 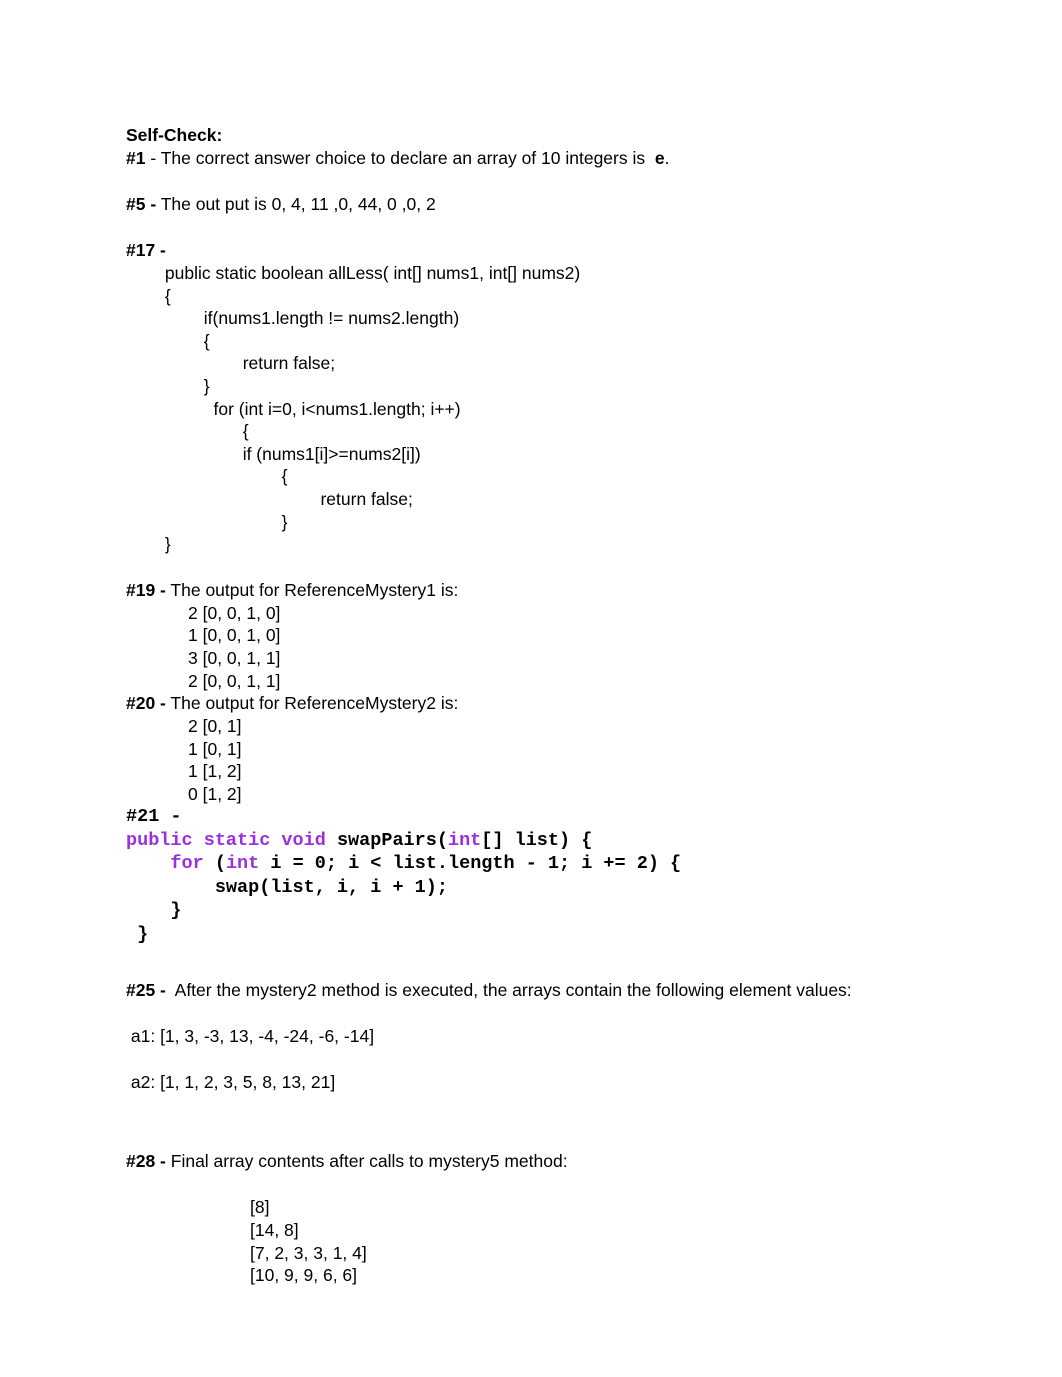 I want to click on code-text: swapPairs(, so click(x=392, y=840).